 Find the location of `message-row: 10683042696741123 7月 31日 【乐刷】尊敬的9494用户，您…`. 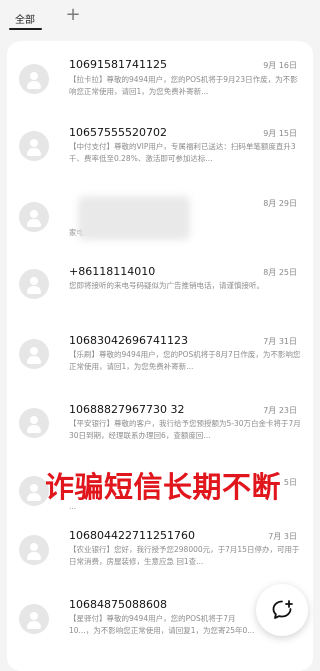

message-row: 10683042696741123 7月 31日 【乐刷】尊敬的9494用户，您… is located at coordinates (160, 359).